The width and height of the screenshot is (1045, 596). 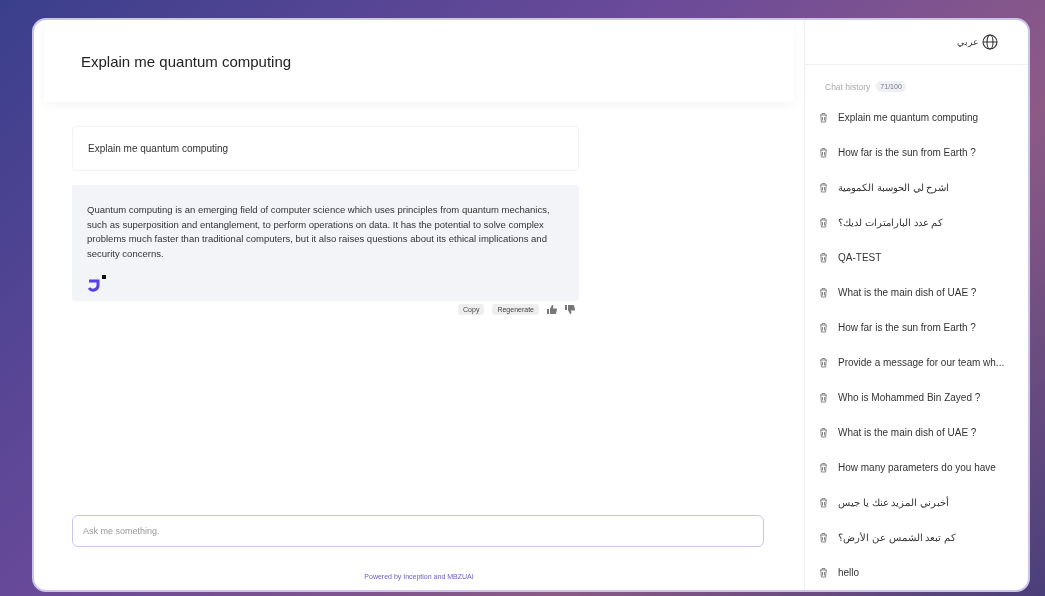 I want to click on user-message: Explain me quantum computing, so click(x=325, y=148).